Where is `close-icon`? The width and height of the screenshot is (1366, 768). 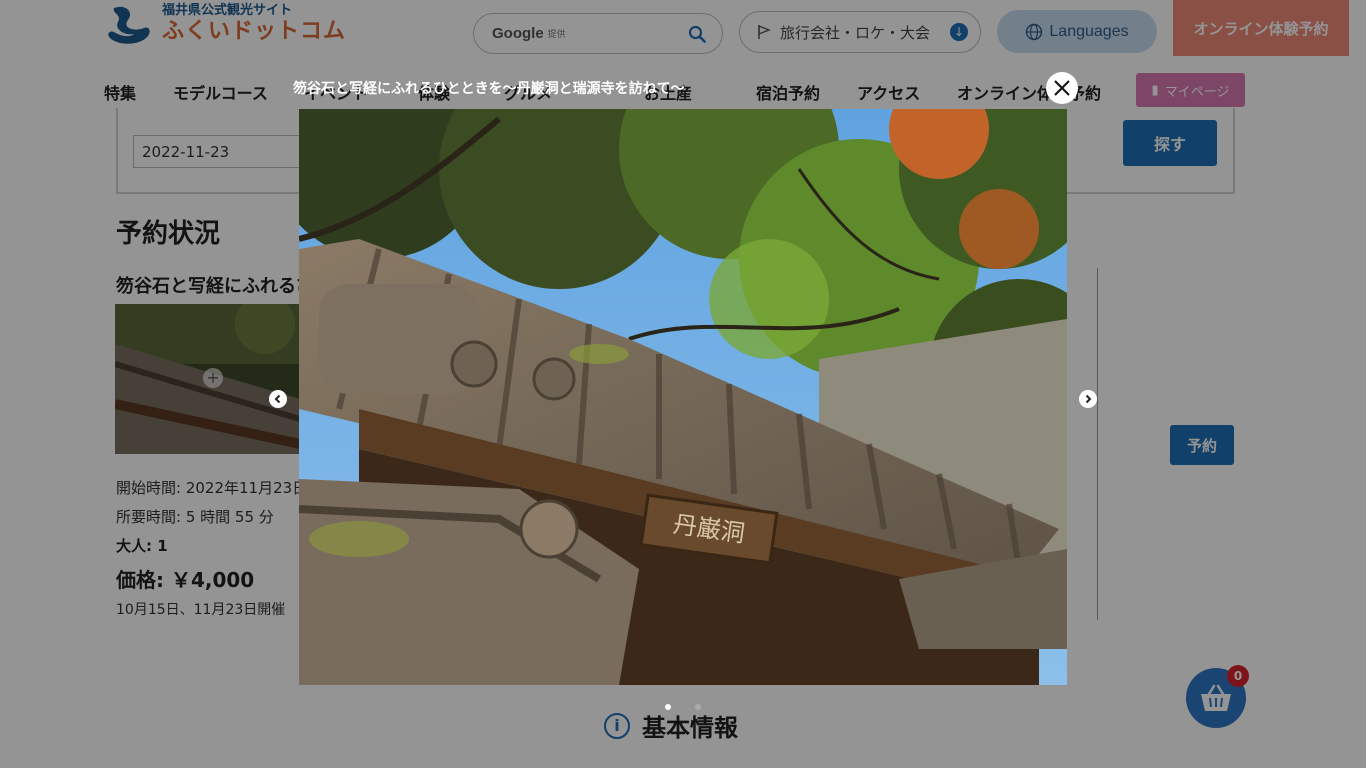 close-icon is located at coordinates (1062, 88).